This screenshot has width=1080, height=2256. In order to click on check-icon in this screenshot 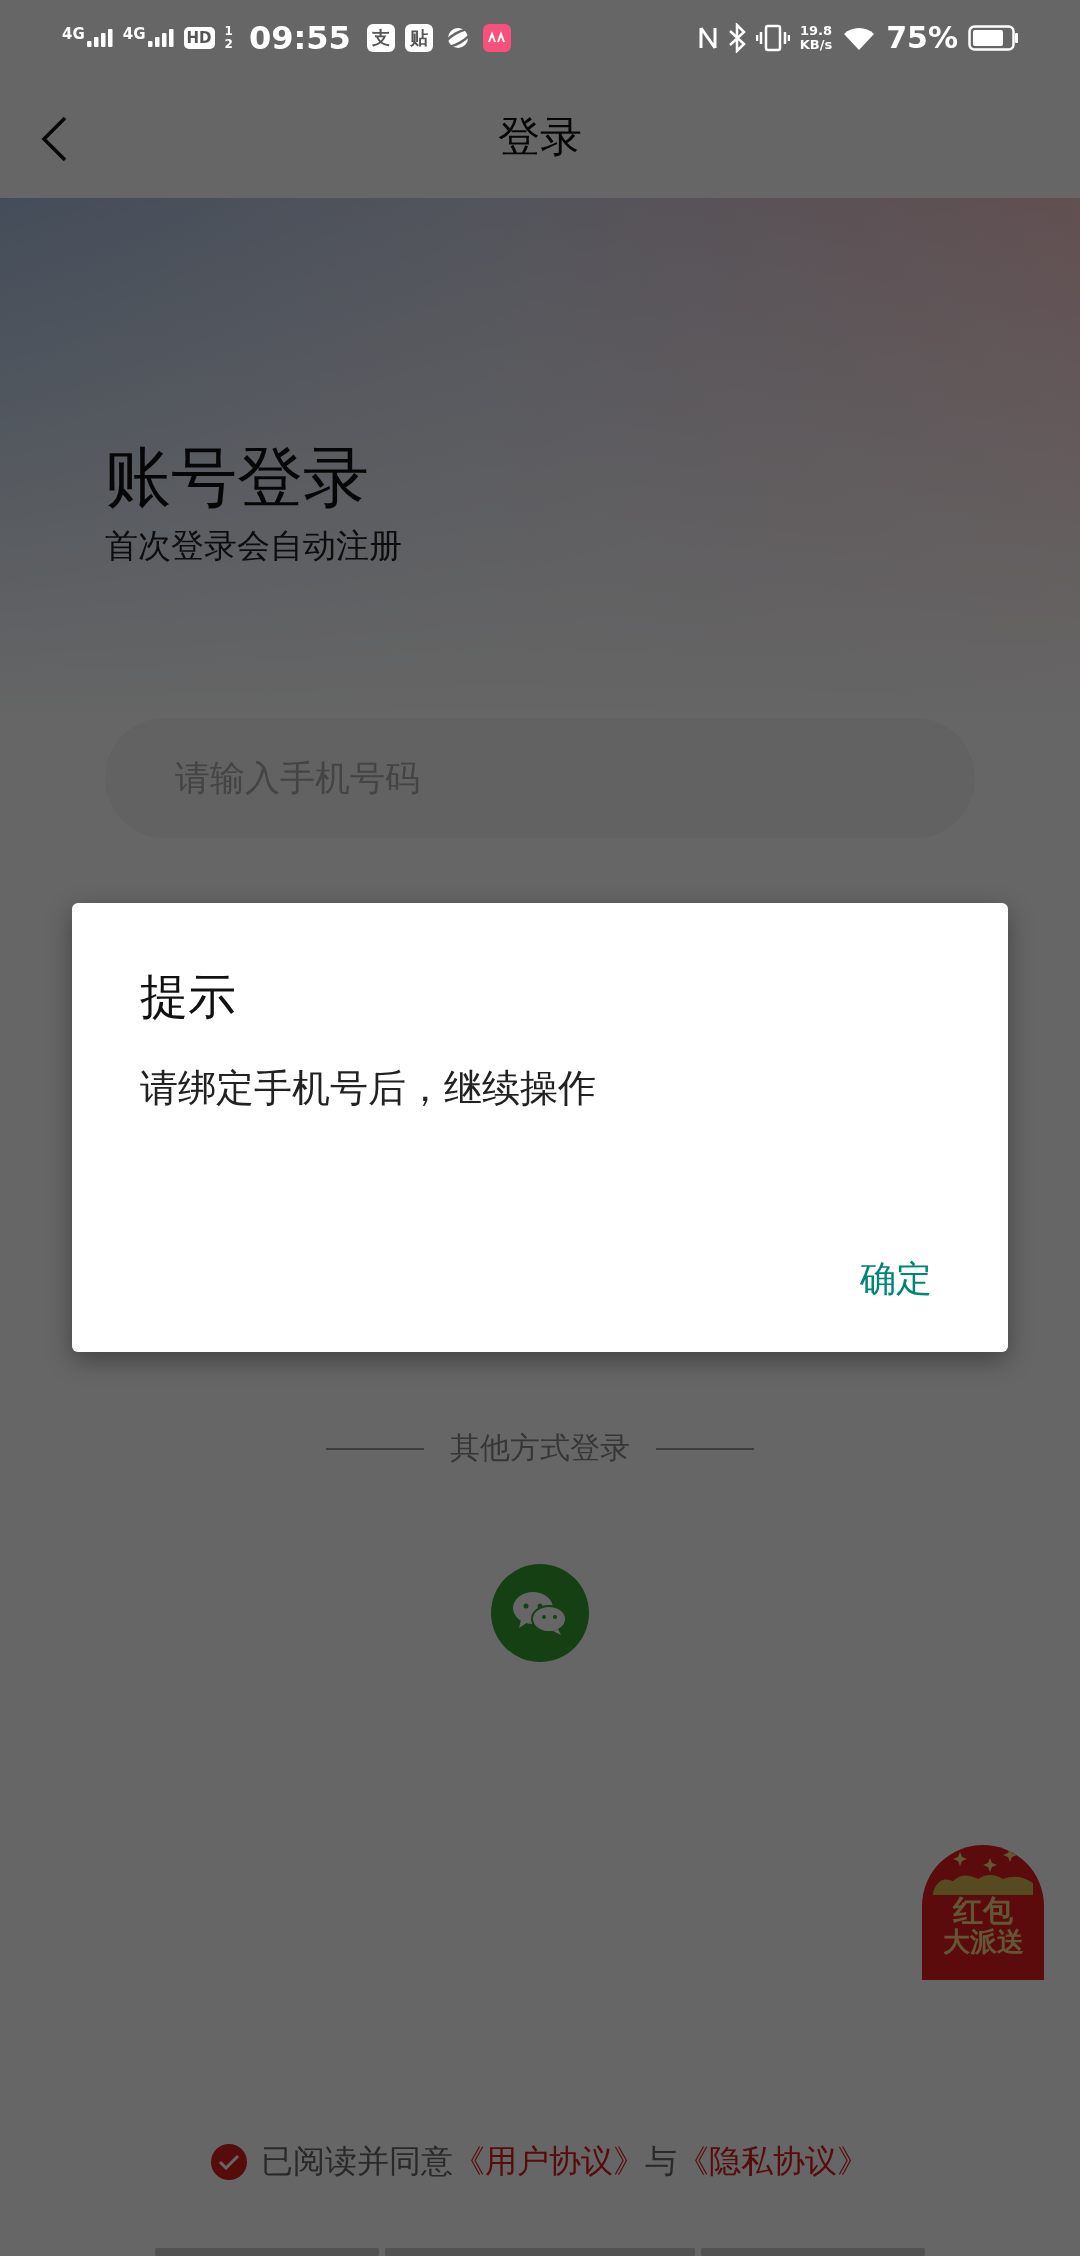, I will do `click(229, 2162)`.